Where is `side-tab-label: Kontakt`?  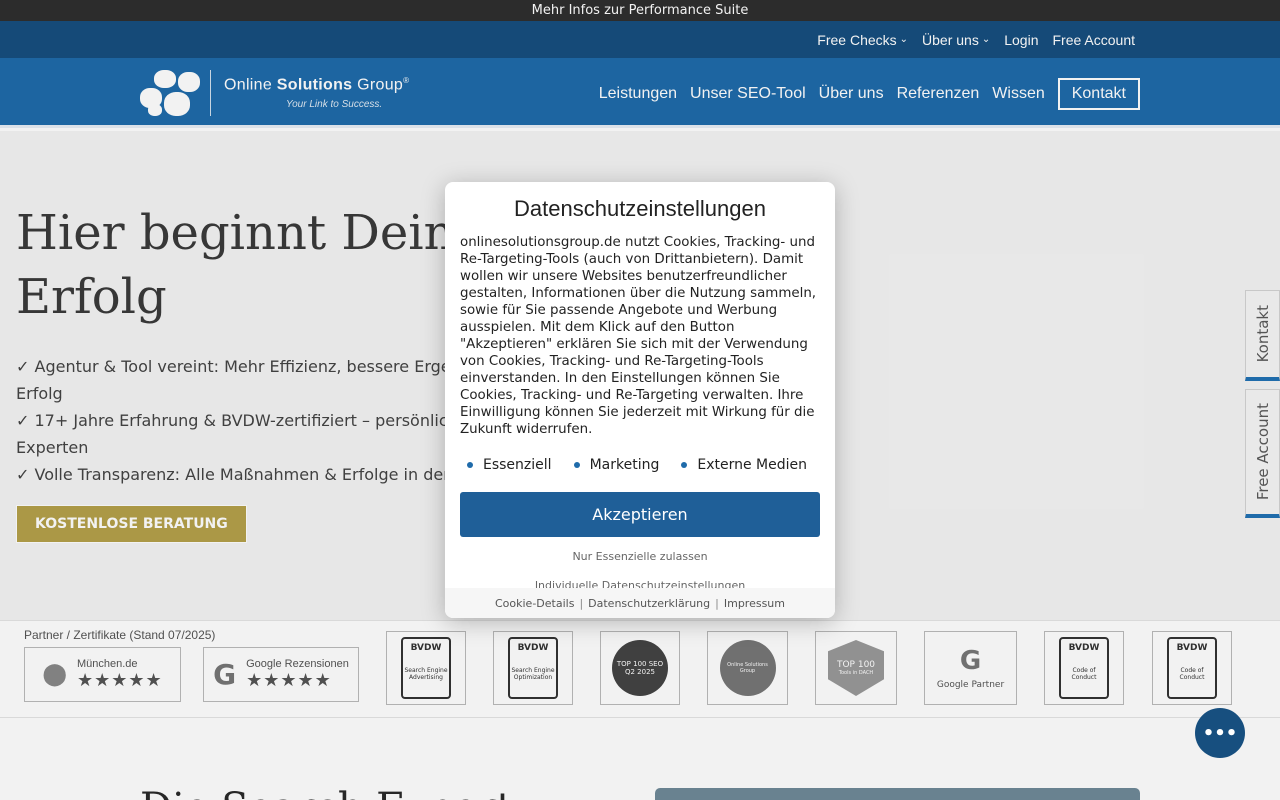
side-tab-label: Kontakt is located at coordinates (1262, 334).